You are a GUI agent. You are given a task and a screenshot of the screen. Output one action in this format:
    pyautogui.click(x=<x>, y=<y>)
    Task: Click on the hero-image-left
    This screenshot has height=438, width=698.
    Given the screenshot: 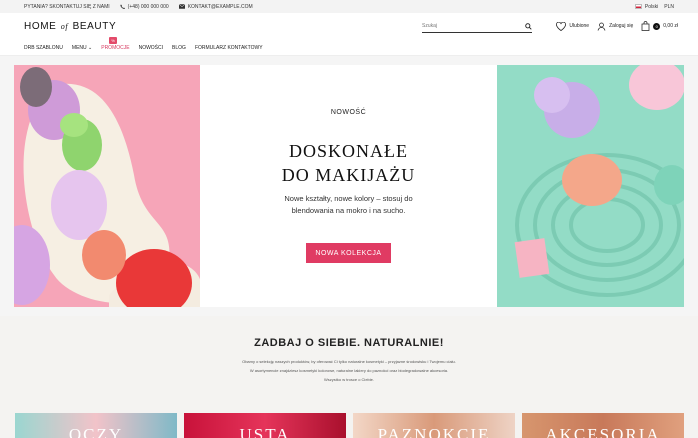 What is the action you would take?
    pyautogui.click(x=107, y=186)
    